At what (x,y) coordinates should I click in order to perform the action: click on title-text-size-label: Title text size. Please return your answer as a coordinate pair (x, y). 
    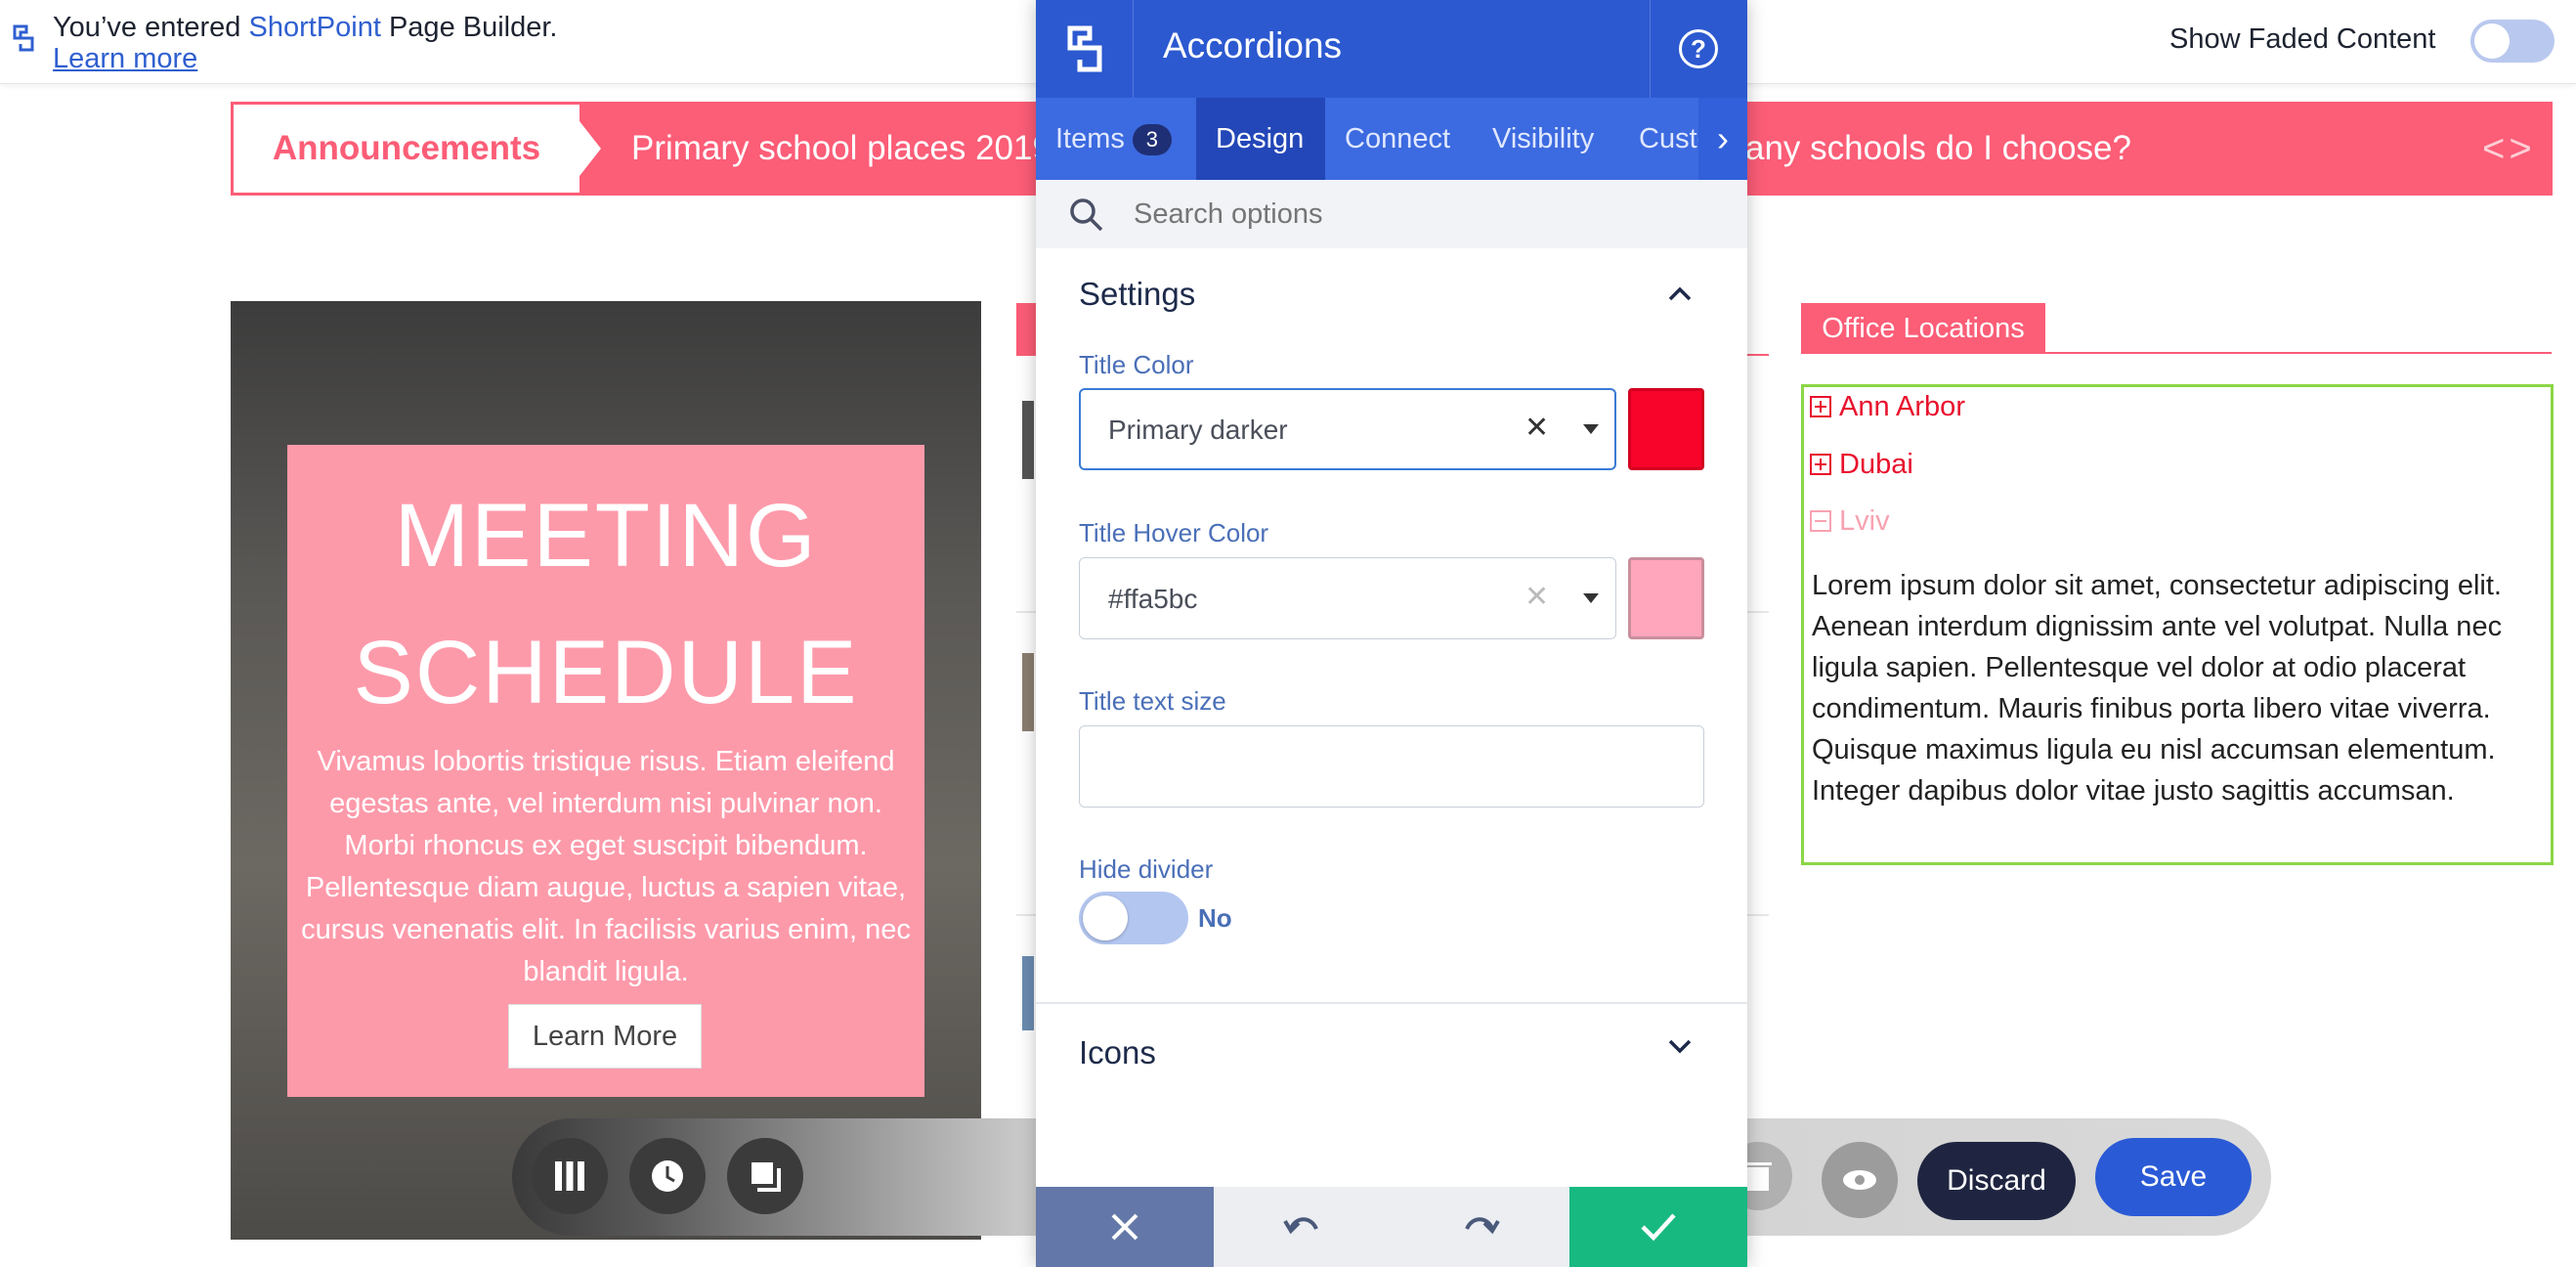
    Looking at the image, I should click on (1152, 701).